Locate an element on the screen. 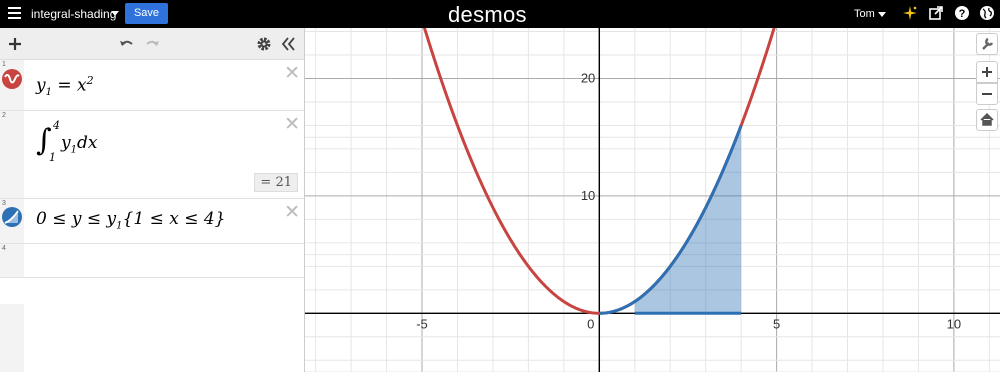 The height and width of the screenshot is (372, 1000). sparkle-icon is located at coordinates (910, 13).